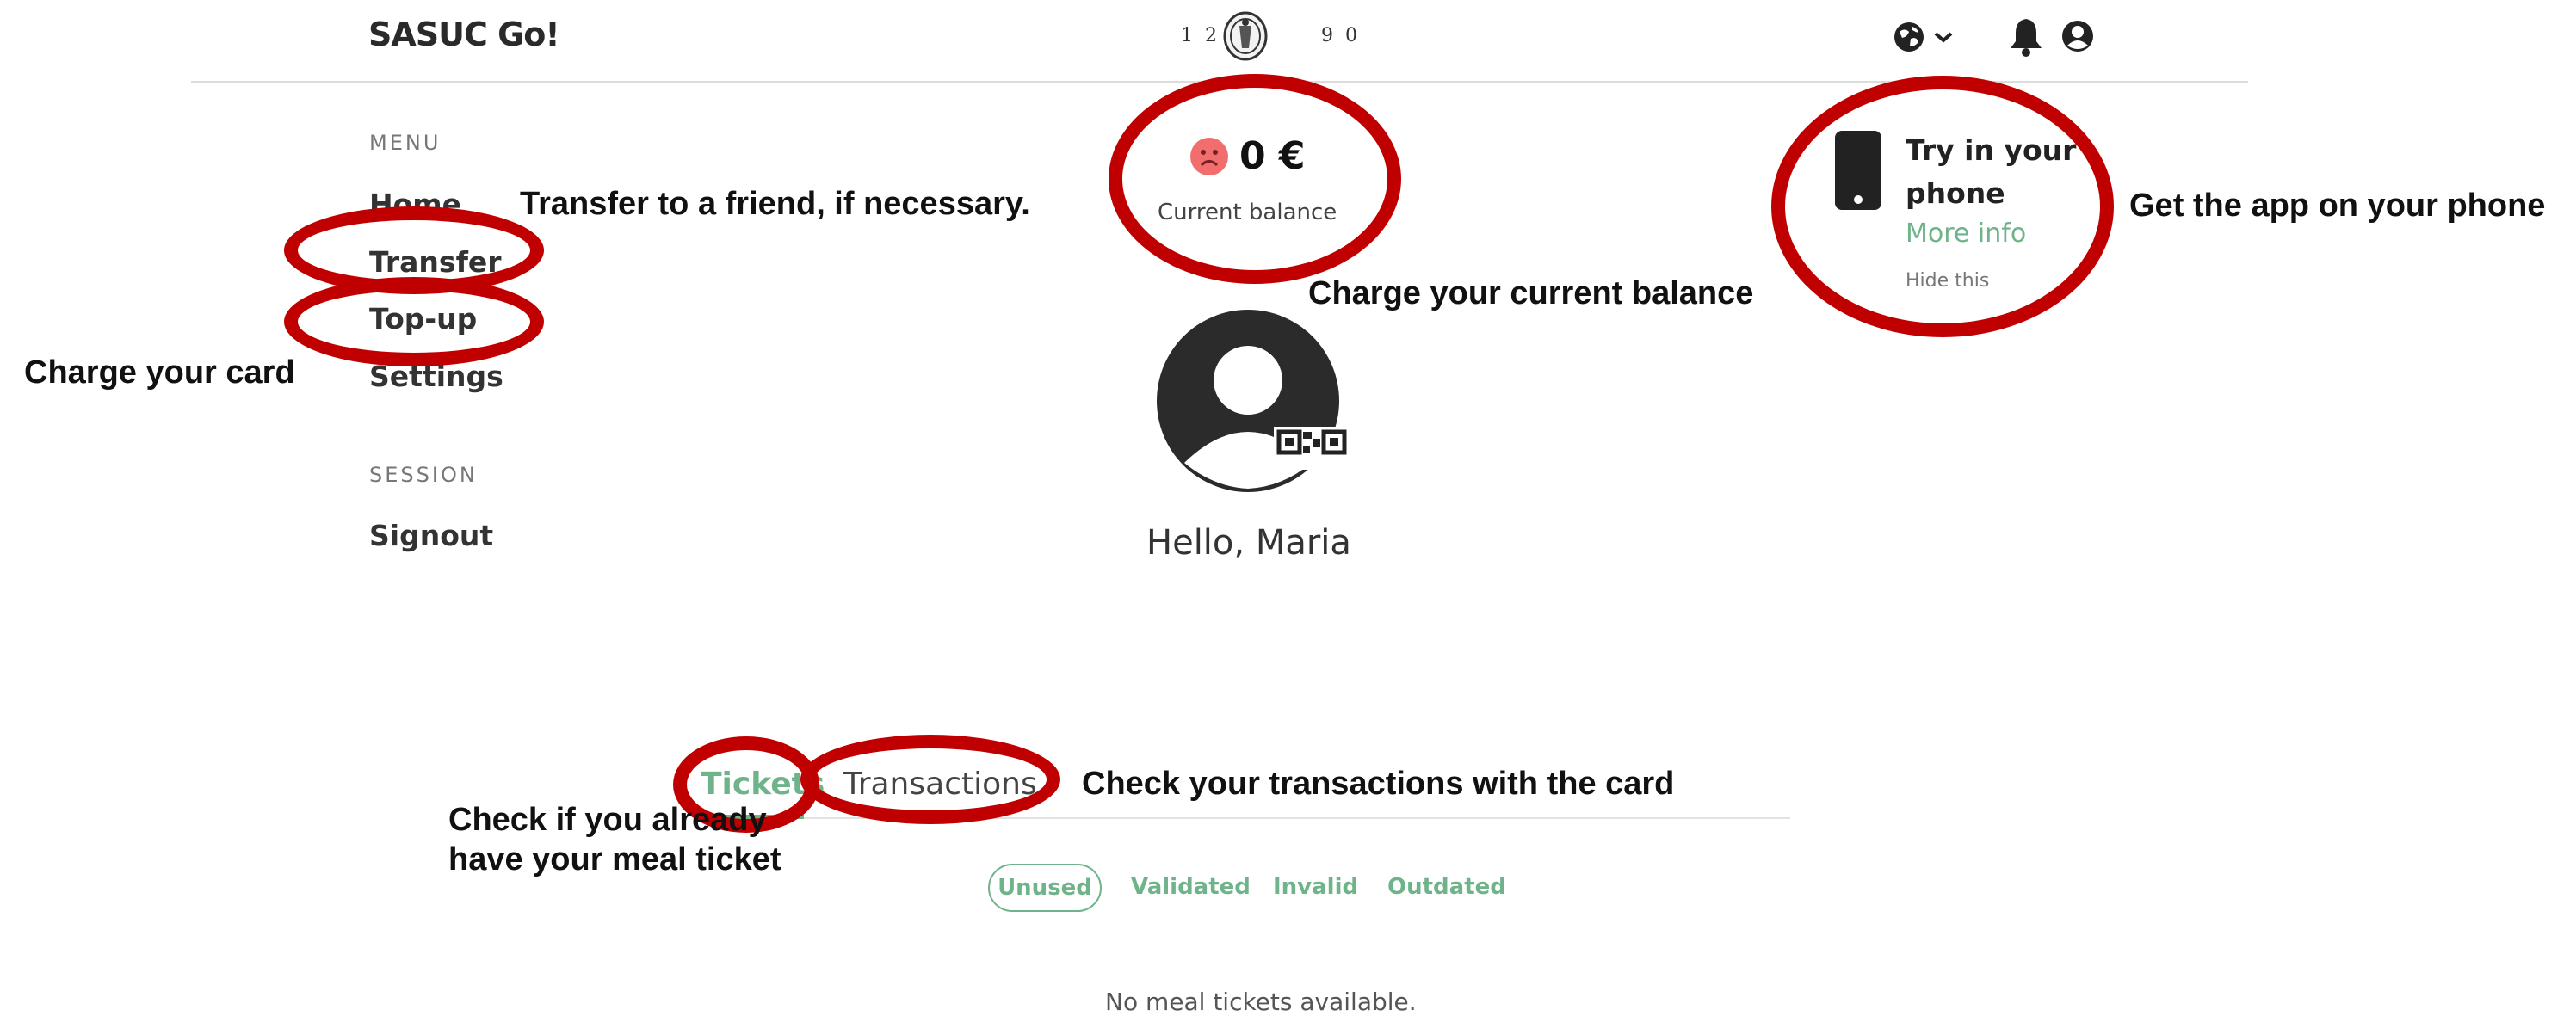 Image resolution: width=2576 pixels, height=1016 pixels. What do you see at coordinates (405, 143) in the screenshot?
I see `menu-heading: MENU` at bounding box center [405, 143].